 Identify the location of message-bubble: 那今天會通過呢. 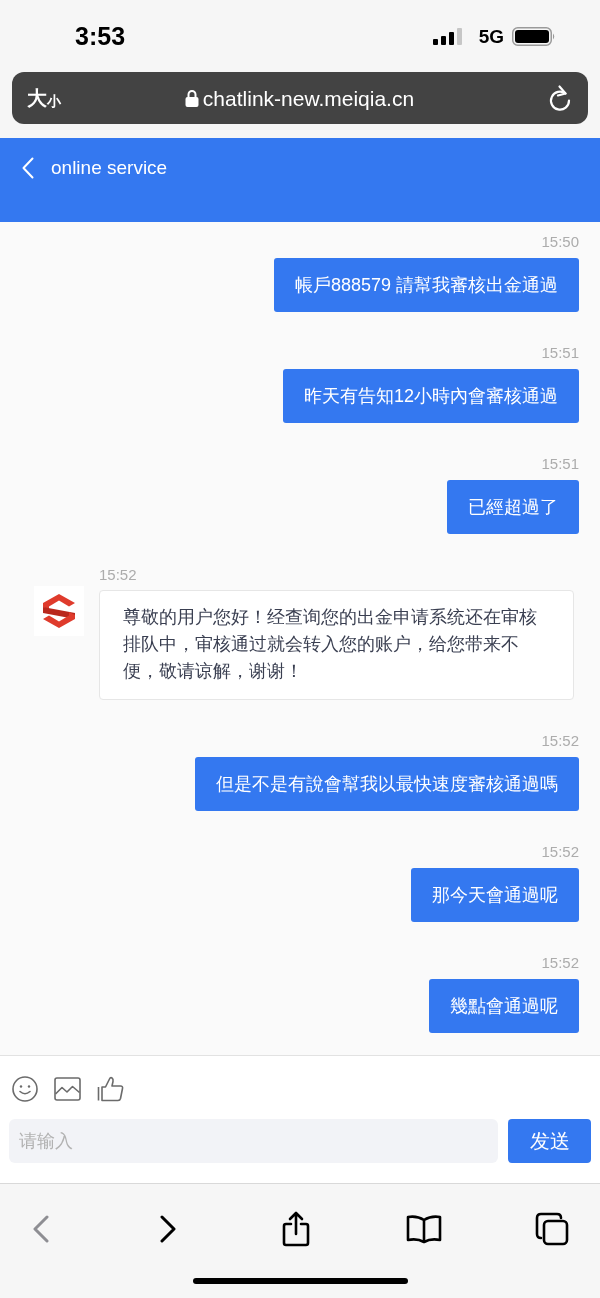
(495, 895).